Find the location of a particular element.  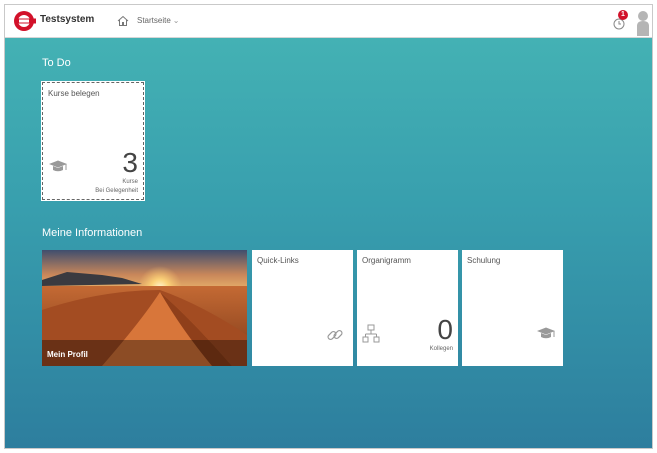

home-icon is located at coordinates (123, 21).